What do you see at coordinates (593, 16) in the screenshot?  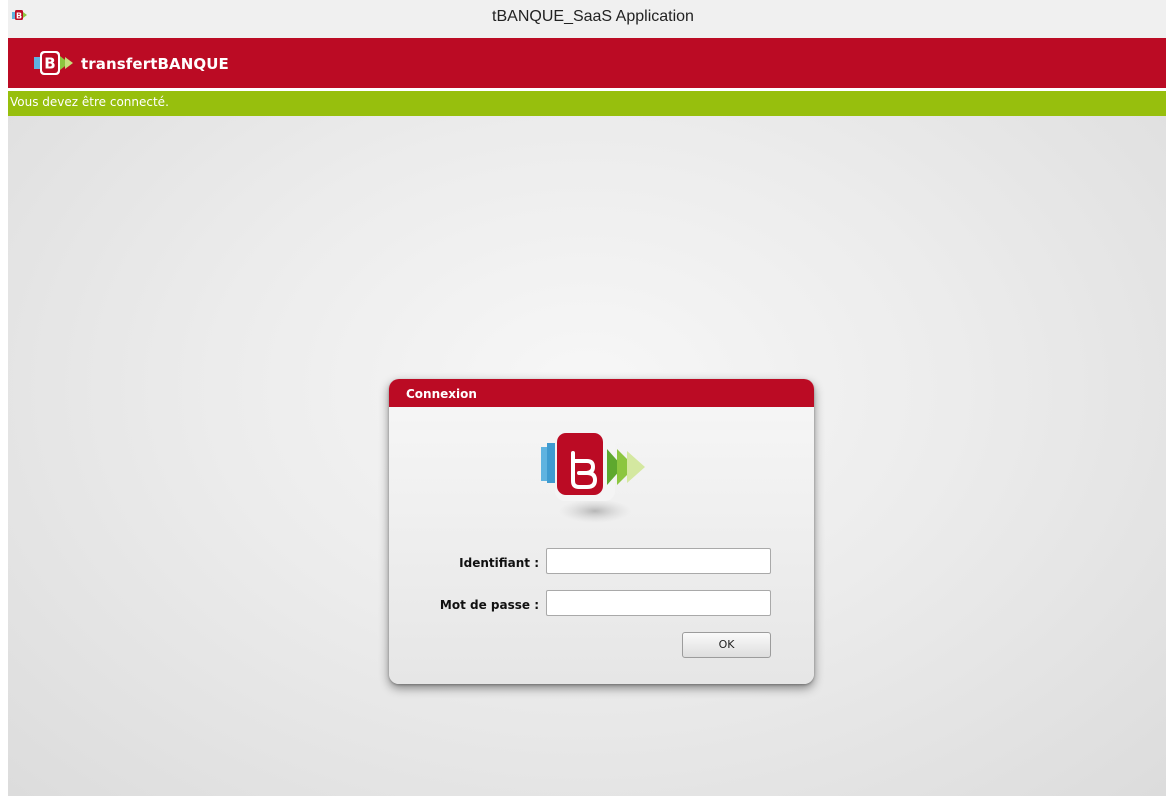 I see `window-title: tBANQUE_SaaS Application` at bounding box center [593, 16].